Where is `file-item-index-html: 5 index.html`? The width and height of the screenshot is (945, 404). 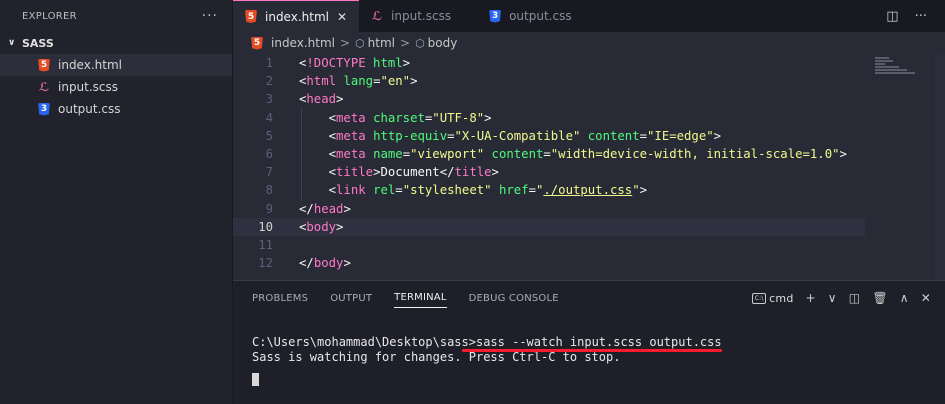
file-item-index-html: 5 index.html is located at coordinates (116, 65).